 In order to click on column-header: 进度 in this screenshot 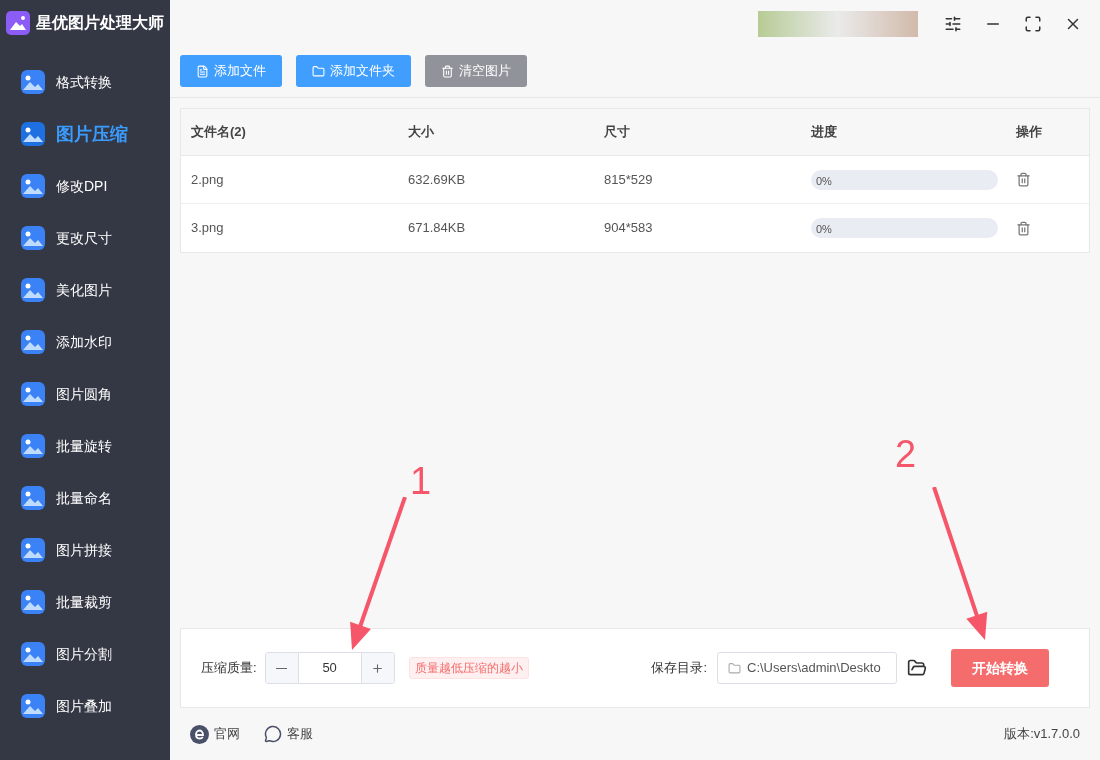, I will do `click(824, 132)`.